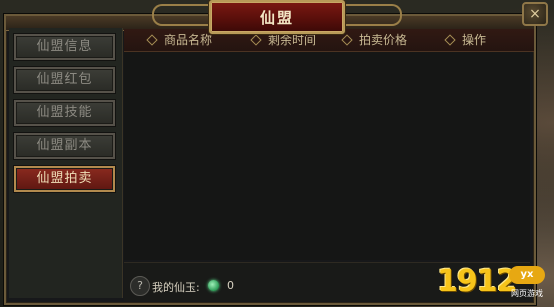  I want to click on currency-label: 我的仙玉:, so click(176, 287).